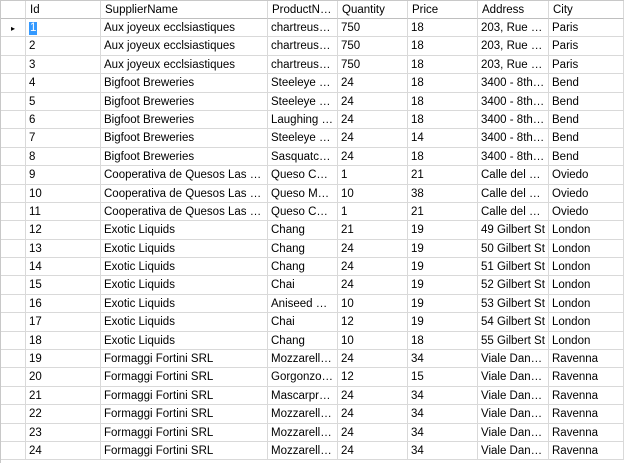  What do you see at coordinates (63, 193) in the screenshot?
I see `cell-id: 10` at bounding box center [63, 193].